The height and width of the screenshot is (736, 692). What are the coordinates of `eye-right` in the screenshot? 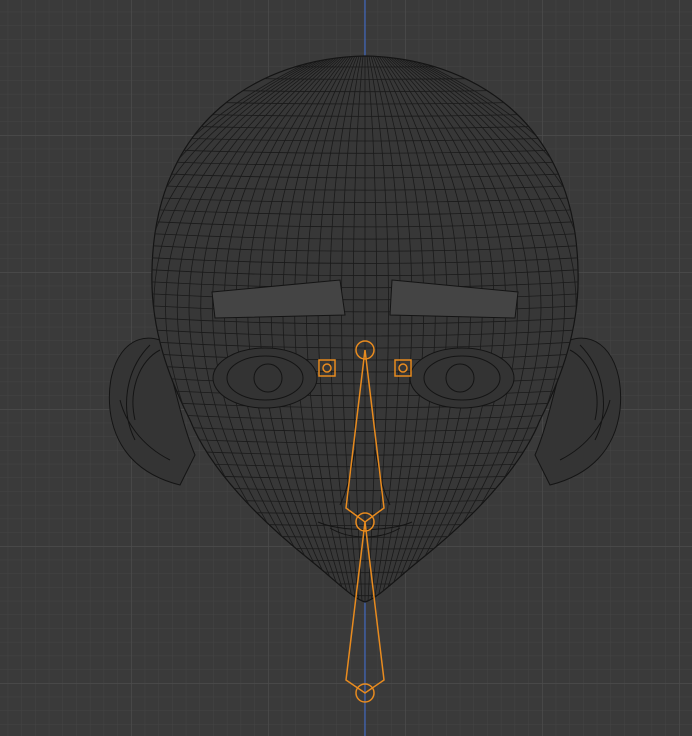 It's located at (462, 378).